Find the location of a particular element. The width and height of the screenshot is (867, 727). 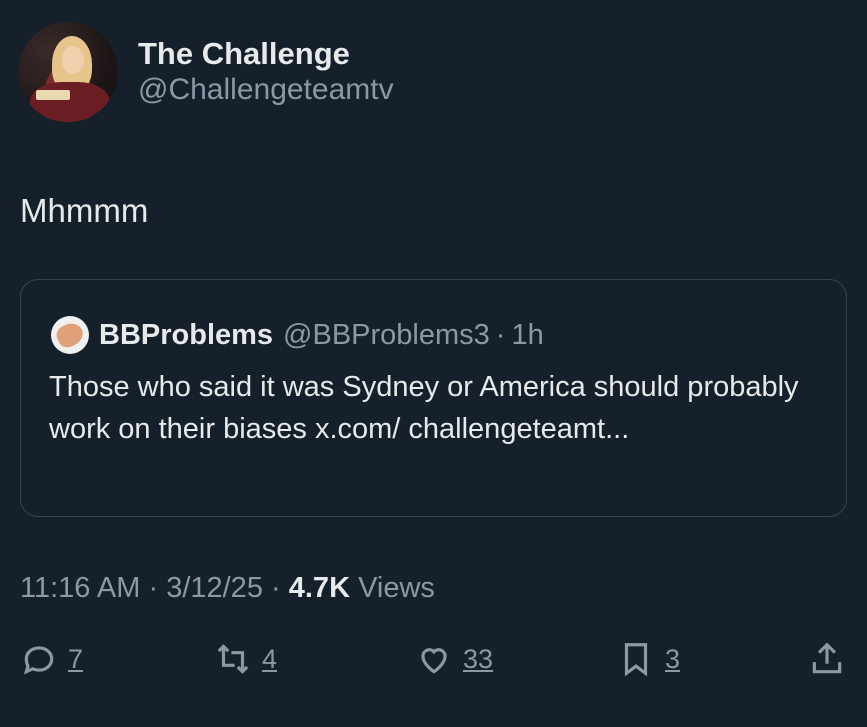

action-bar: 7 4 33 3 is located at coordinates (433, 665).